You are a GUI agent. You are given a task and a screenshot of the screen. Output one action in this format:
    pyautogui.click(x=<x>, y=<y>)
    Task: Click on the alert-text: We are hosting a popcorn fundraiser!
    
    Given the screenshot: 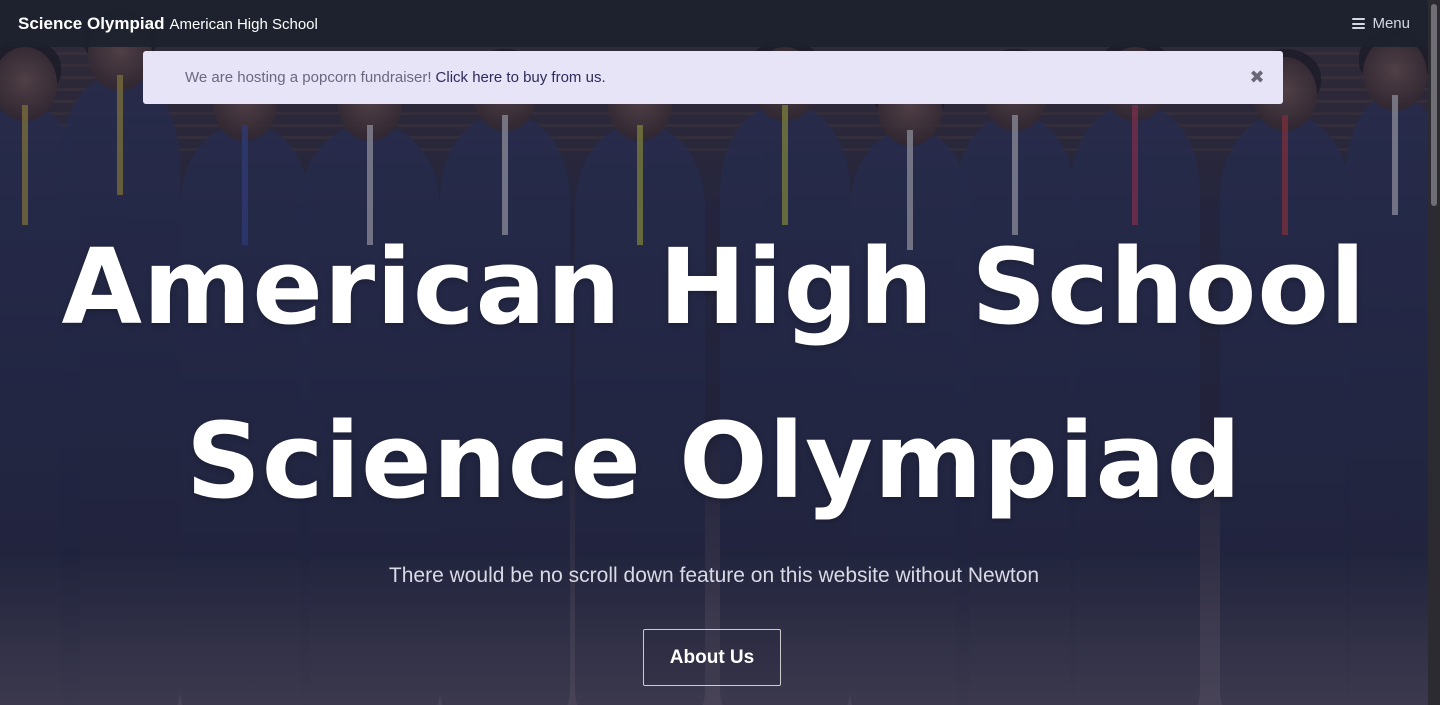 What is the action you would take?
    pyautogui.click(x=308, y=77)
    